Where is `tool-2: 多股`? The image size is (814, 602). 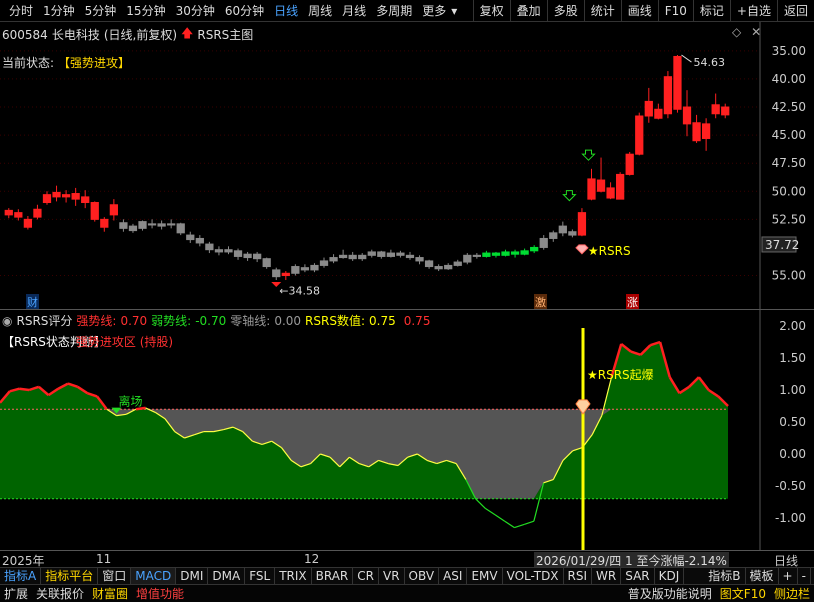
tool-2: 多股 is located at coordinates (565, 10).